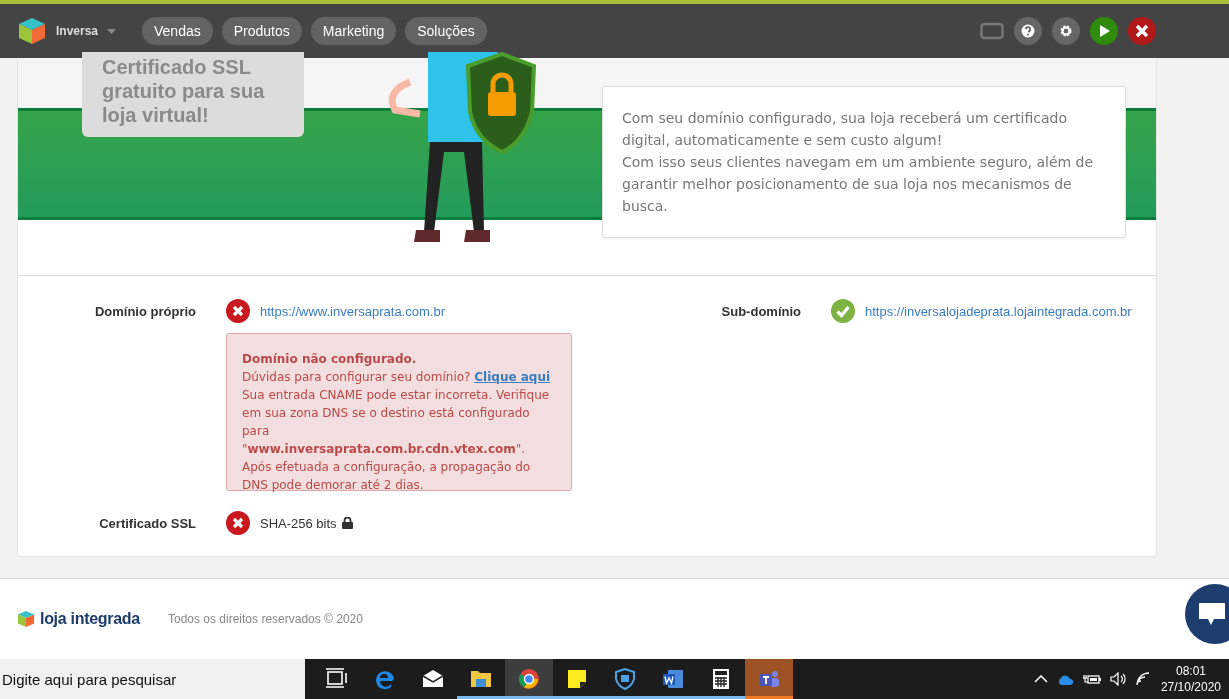  What do you see at coordinates (90, 619) in the screenshot?
I see `brand-logo-text: loja integrada` at bounding box center [90, 619].